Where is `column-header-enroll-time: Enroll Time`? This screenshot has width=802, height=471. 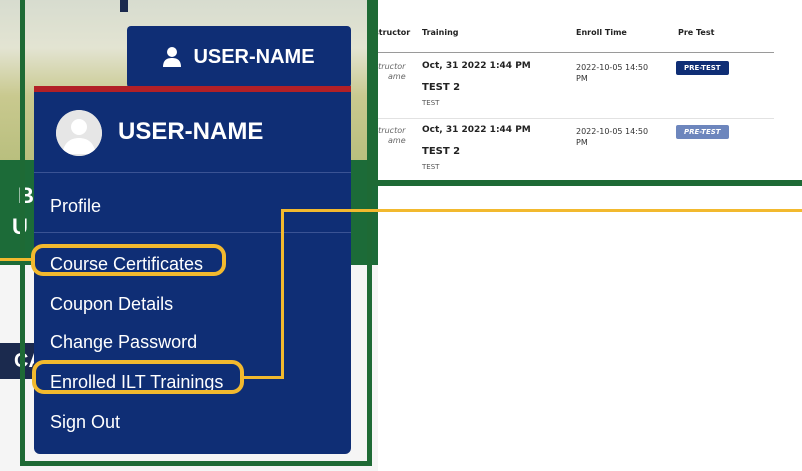
column-header-enroll-time: Enroll Time is located at coordinates (601, 32).